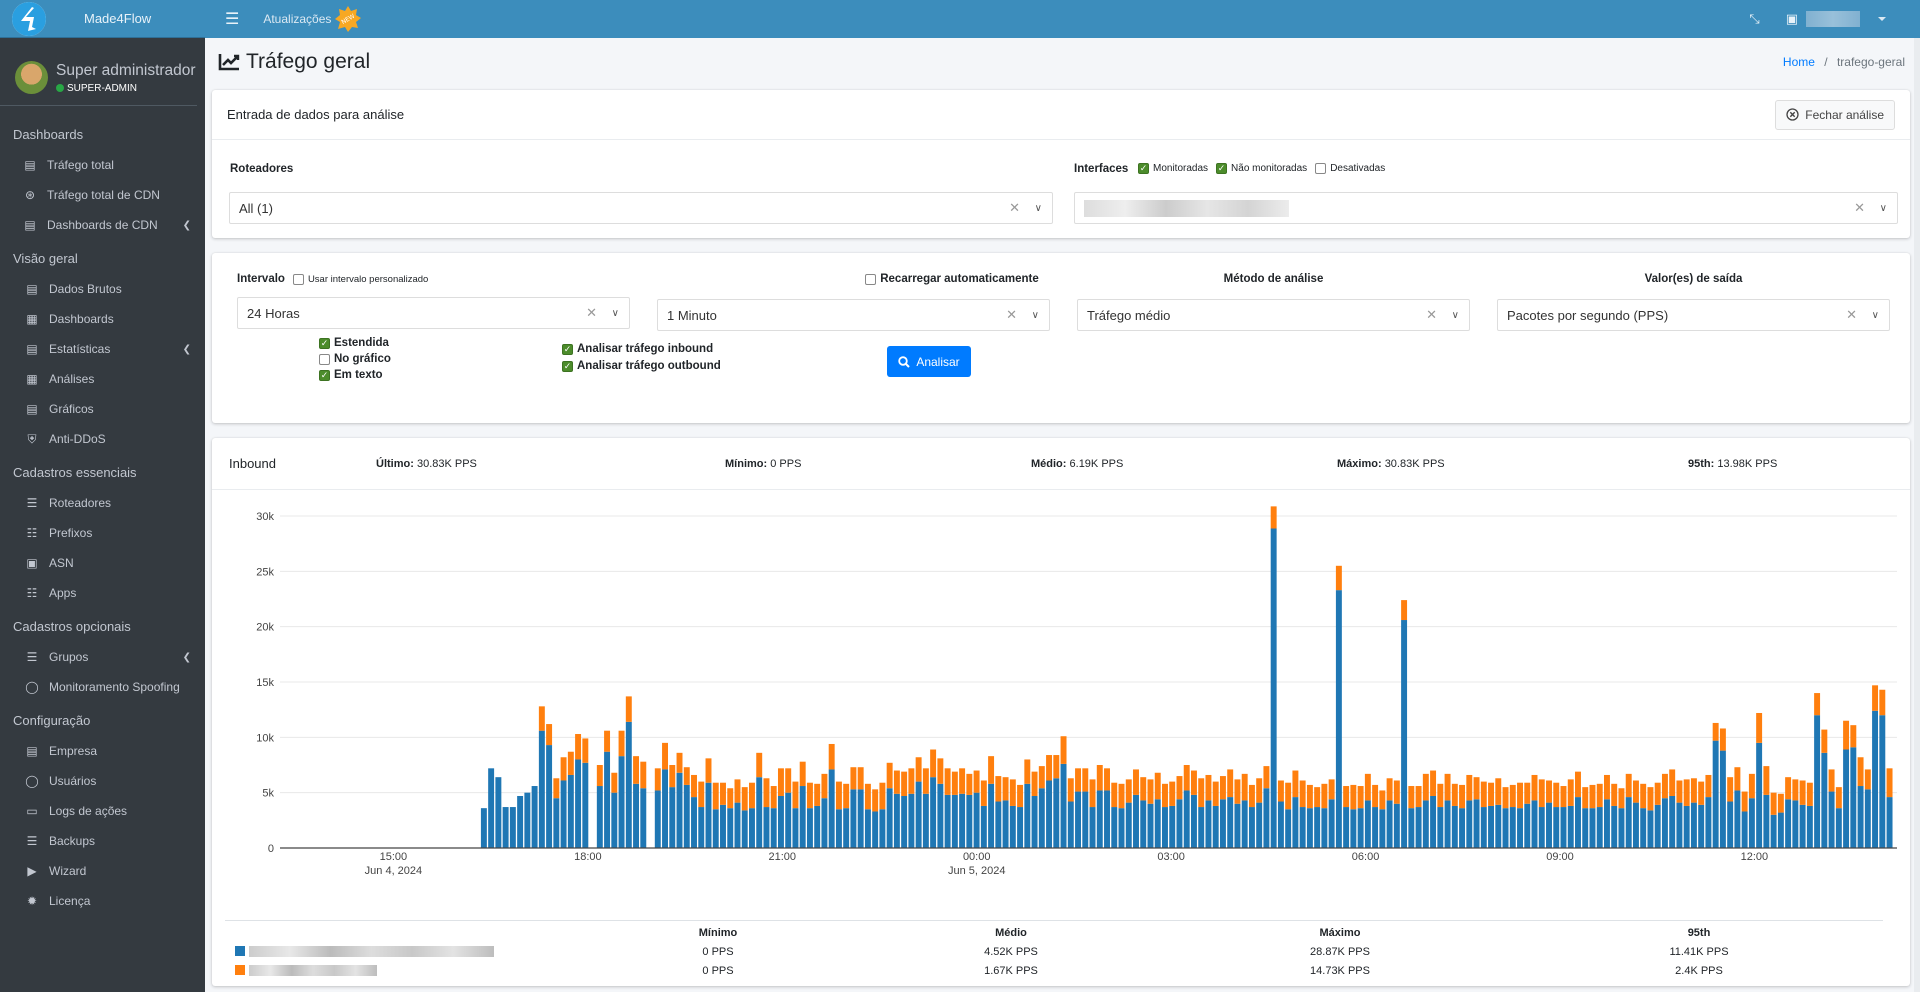 The image size is (1920, 992). What do you see at coordinates (98, 72) in the screenshot?
I see `user-panel: Super administrador SUPER-ADMIN` at bounding box center [98, 72].